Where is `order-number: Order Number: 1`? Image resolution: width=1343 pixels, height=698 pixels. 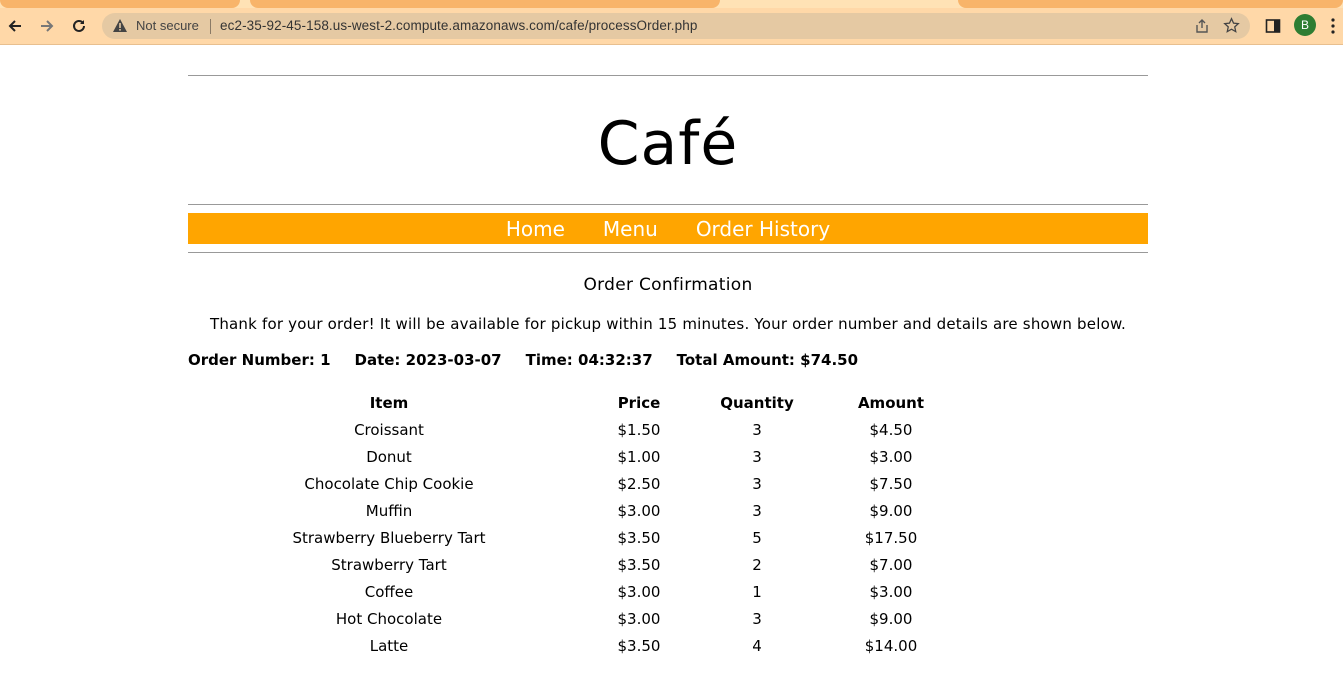
order-number: Order Number: 1 is located at coordinates (259, 360).